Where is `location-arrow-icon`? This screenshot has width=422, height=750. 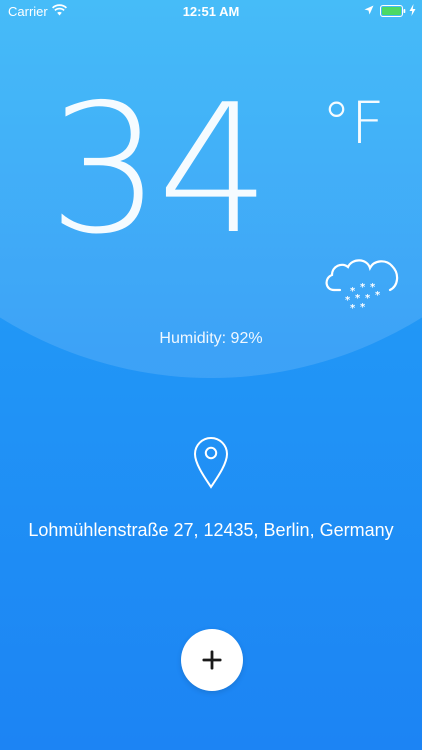
location-arrow-icon is located at coordinates (369, 10).